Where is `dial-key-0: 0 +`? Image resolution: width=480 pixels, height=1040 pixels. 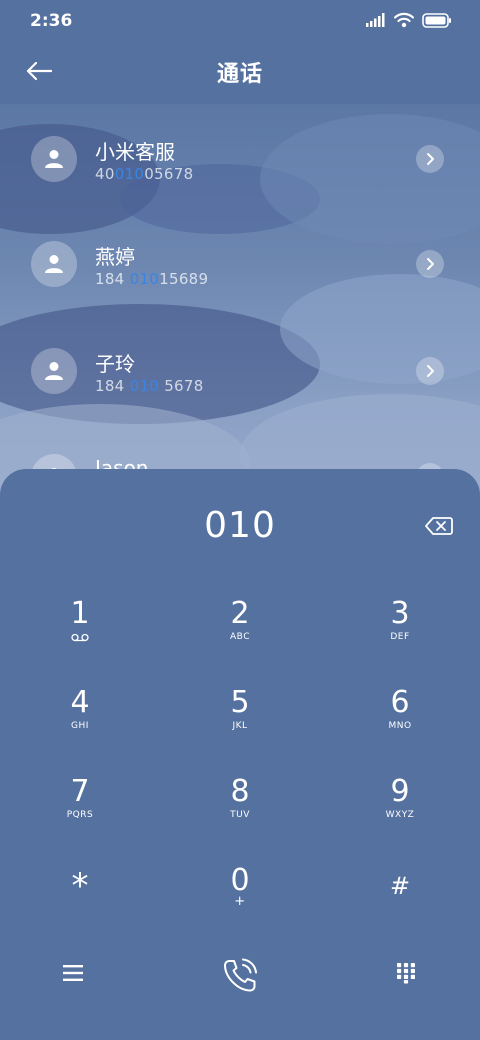
dial-key-0: 0 + is located at coordinates (240, 904).